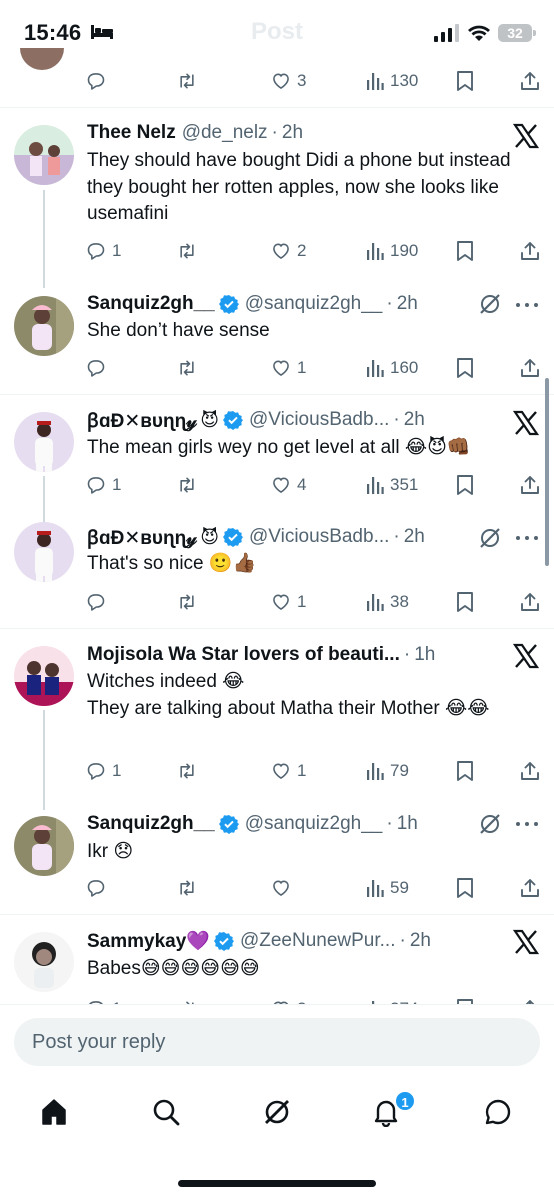  I want to click on views-count: 79, so click(399, 770).